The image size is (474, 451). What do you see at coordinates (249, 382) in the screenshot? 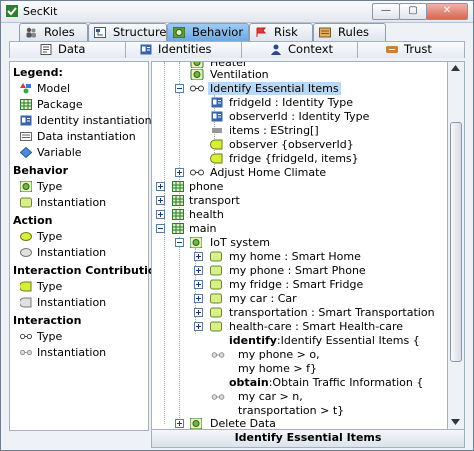
I see `interaction-keyword: obtain` at bounding box center [249, 382].